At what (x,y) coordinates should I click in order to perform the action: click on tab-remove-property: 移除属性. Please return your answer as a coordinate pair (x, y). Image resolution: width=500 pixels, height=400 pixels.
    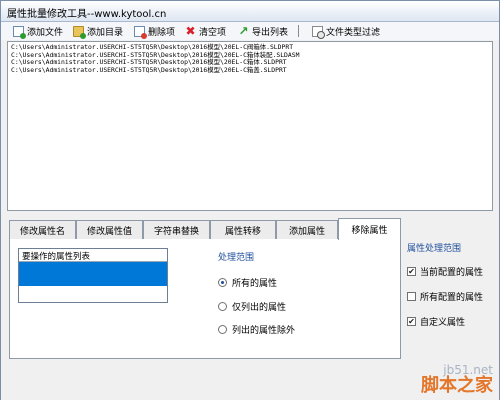
    Looking at the image, I should click on (369, 229).